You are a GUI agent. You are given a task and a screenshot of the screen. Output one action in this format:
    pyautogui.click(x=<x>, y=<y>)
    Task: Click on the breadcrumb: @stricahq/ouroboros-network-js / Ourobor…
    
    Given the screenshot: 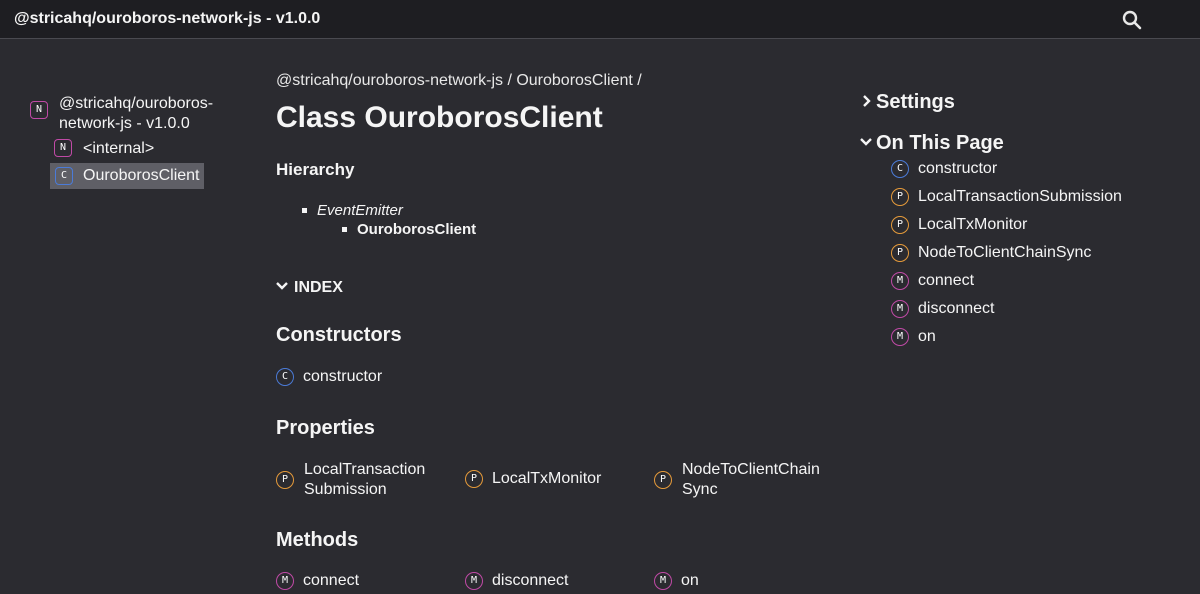 What is the action you would take?
    pyautogui.click(x=459, y=81)
    